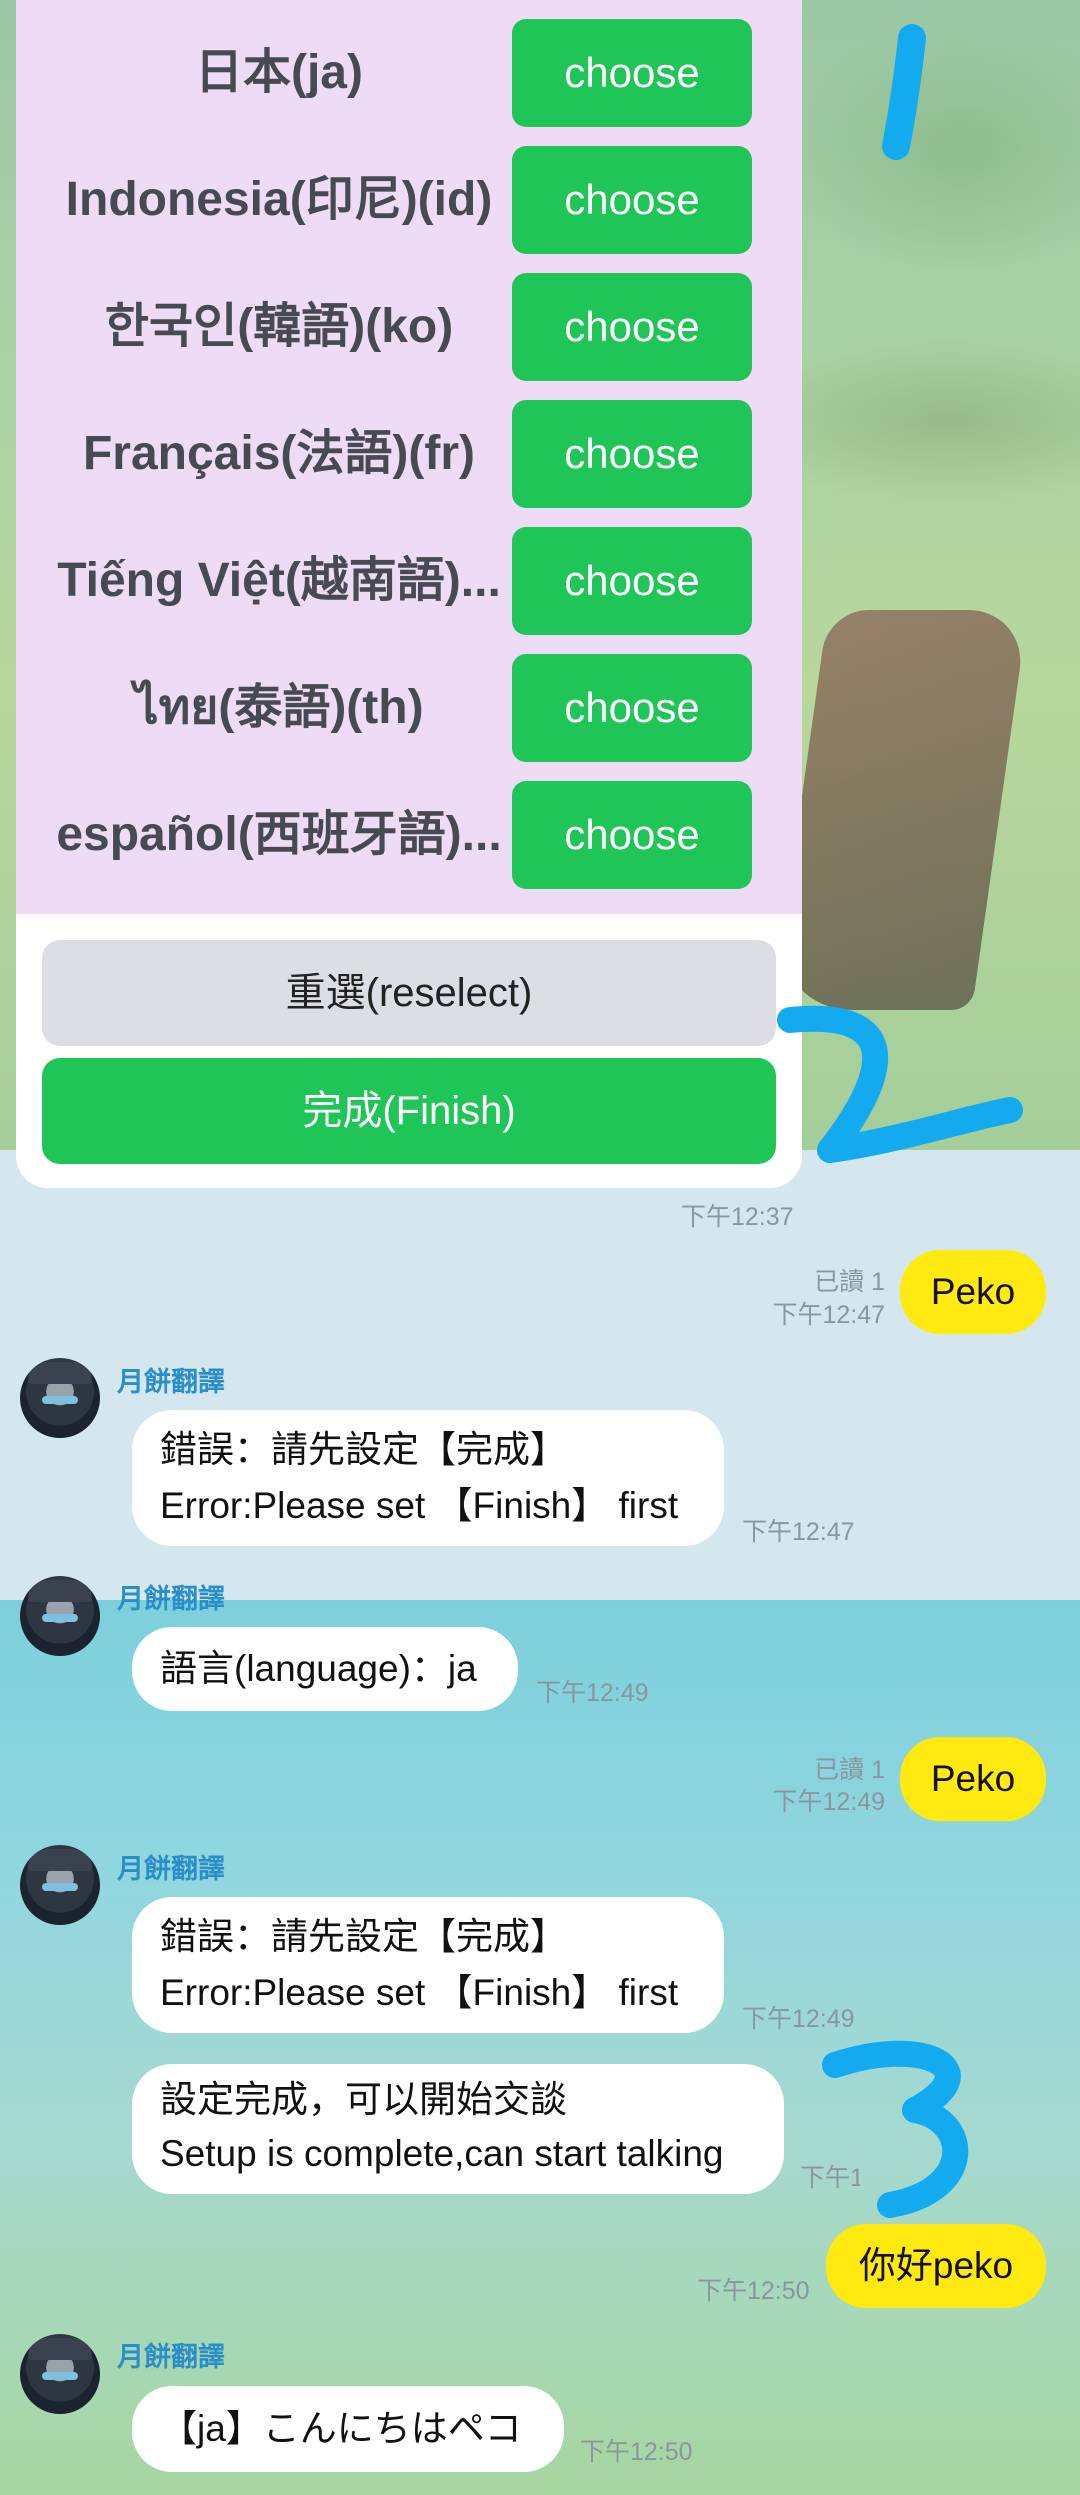 The height and width of the screenshot is (2495, 1080). What do you see at coordinates (737, 1217) in the screenshot?
I see `card-timestamp: 下午12:37` at bounding box center [737, 1217].